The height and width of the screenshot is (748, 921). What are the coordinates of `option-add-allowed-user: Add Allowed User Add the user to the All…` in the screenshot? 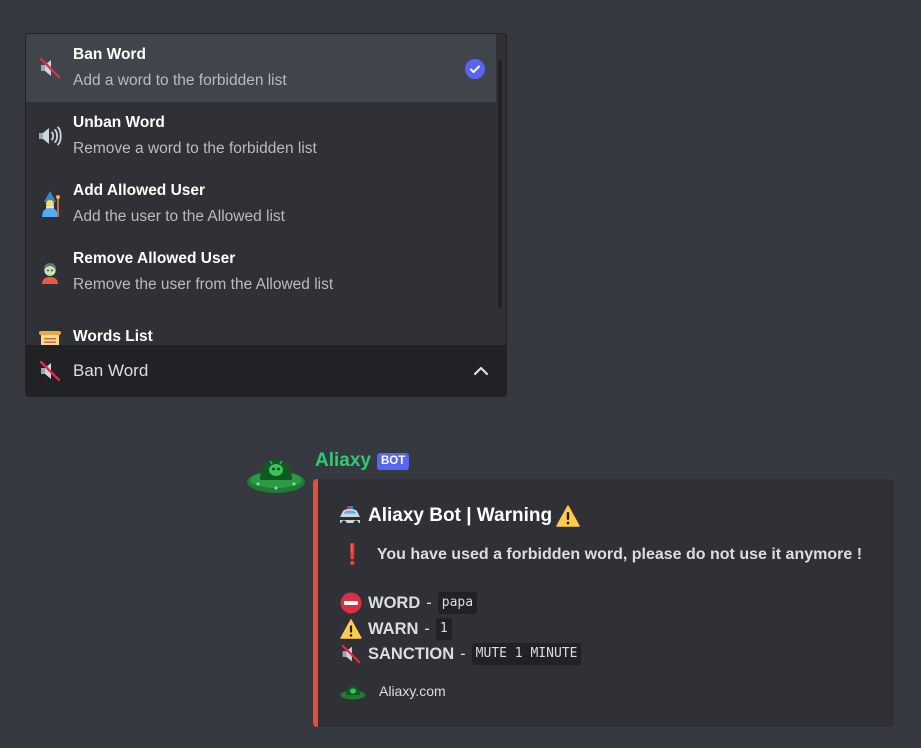 It's located at (261, 204).